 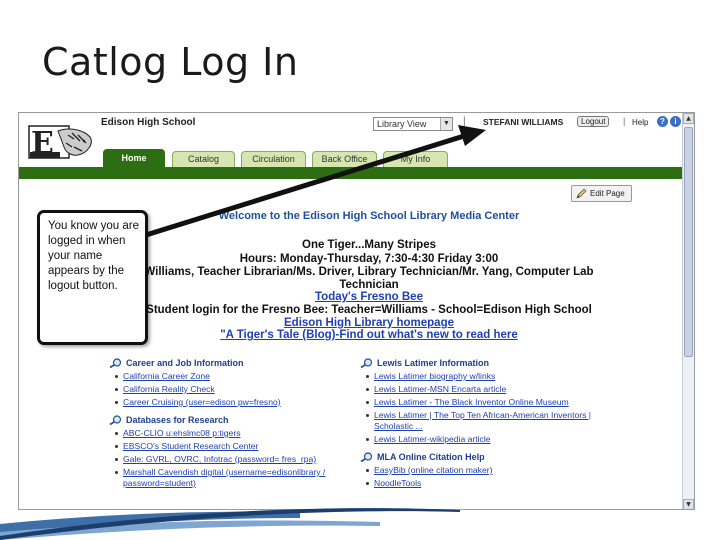 What do you see at coordinates (483, 389) in the screenshot?
I see `list-item-link: Lewis Latimer-MSN Encarta article` at bounding box center [483, 389].